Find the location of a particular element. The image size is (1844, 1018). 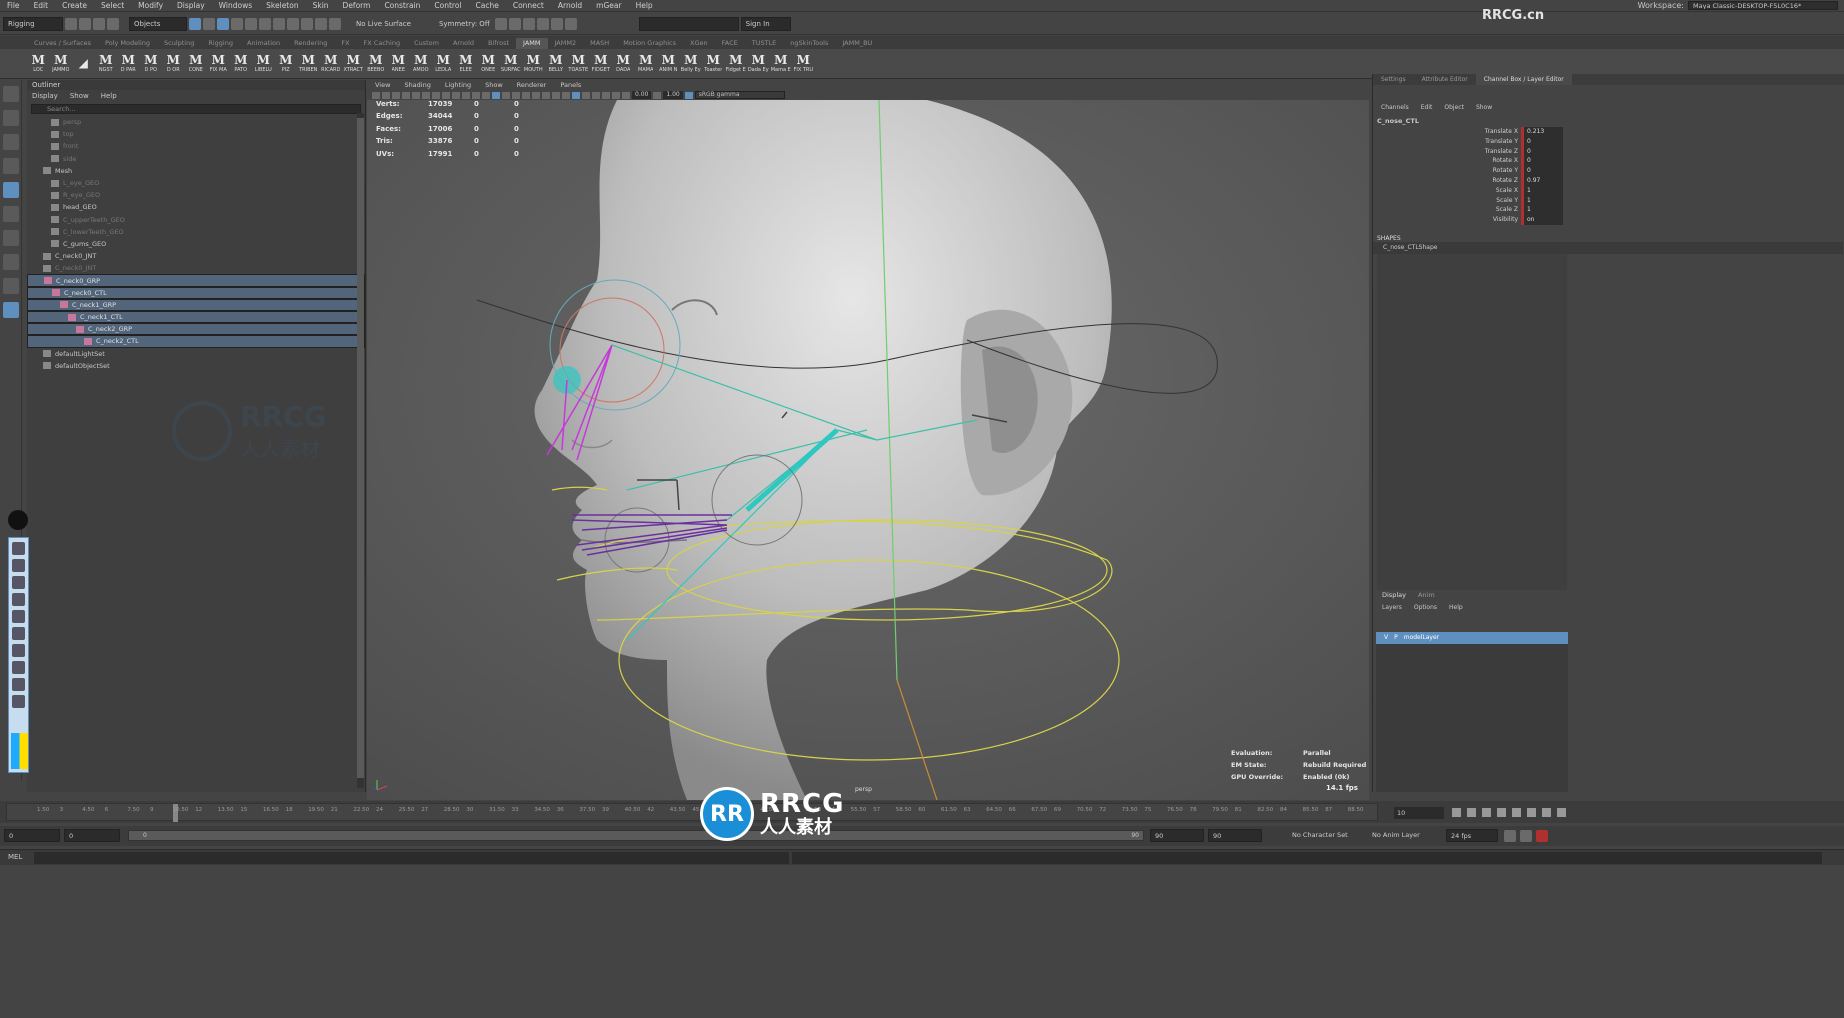

xray-joints-icon is located at coordinates (606, 95).